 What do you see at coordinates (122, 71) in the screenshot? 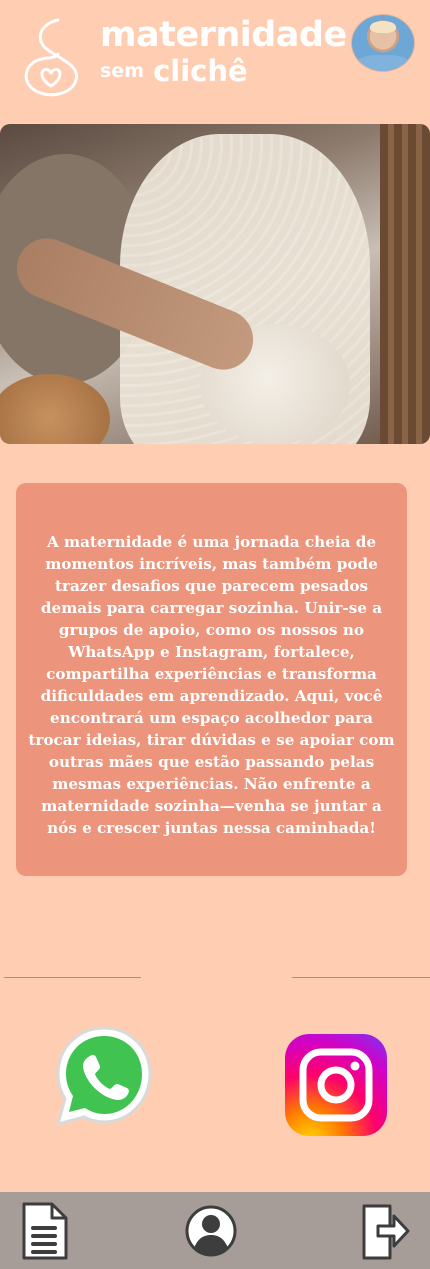
I see `logo-sem: sem` at bounding box center [122, 71].